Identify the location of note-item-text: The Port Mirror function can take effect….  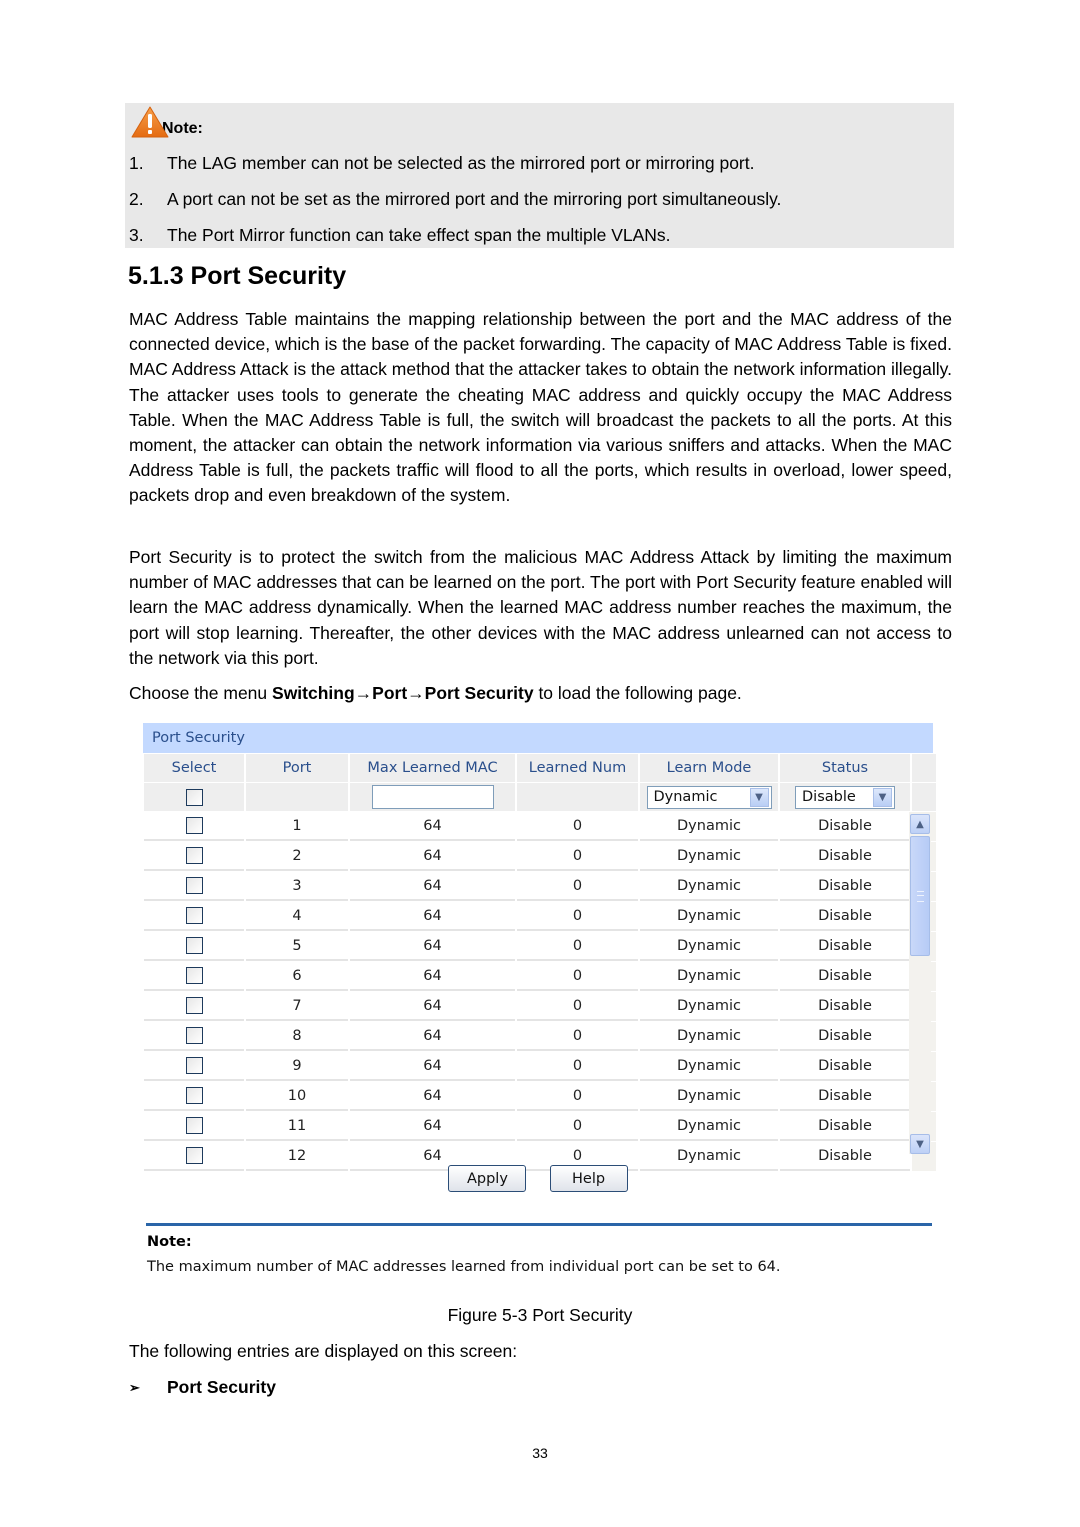
(419, 235).